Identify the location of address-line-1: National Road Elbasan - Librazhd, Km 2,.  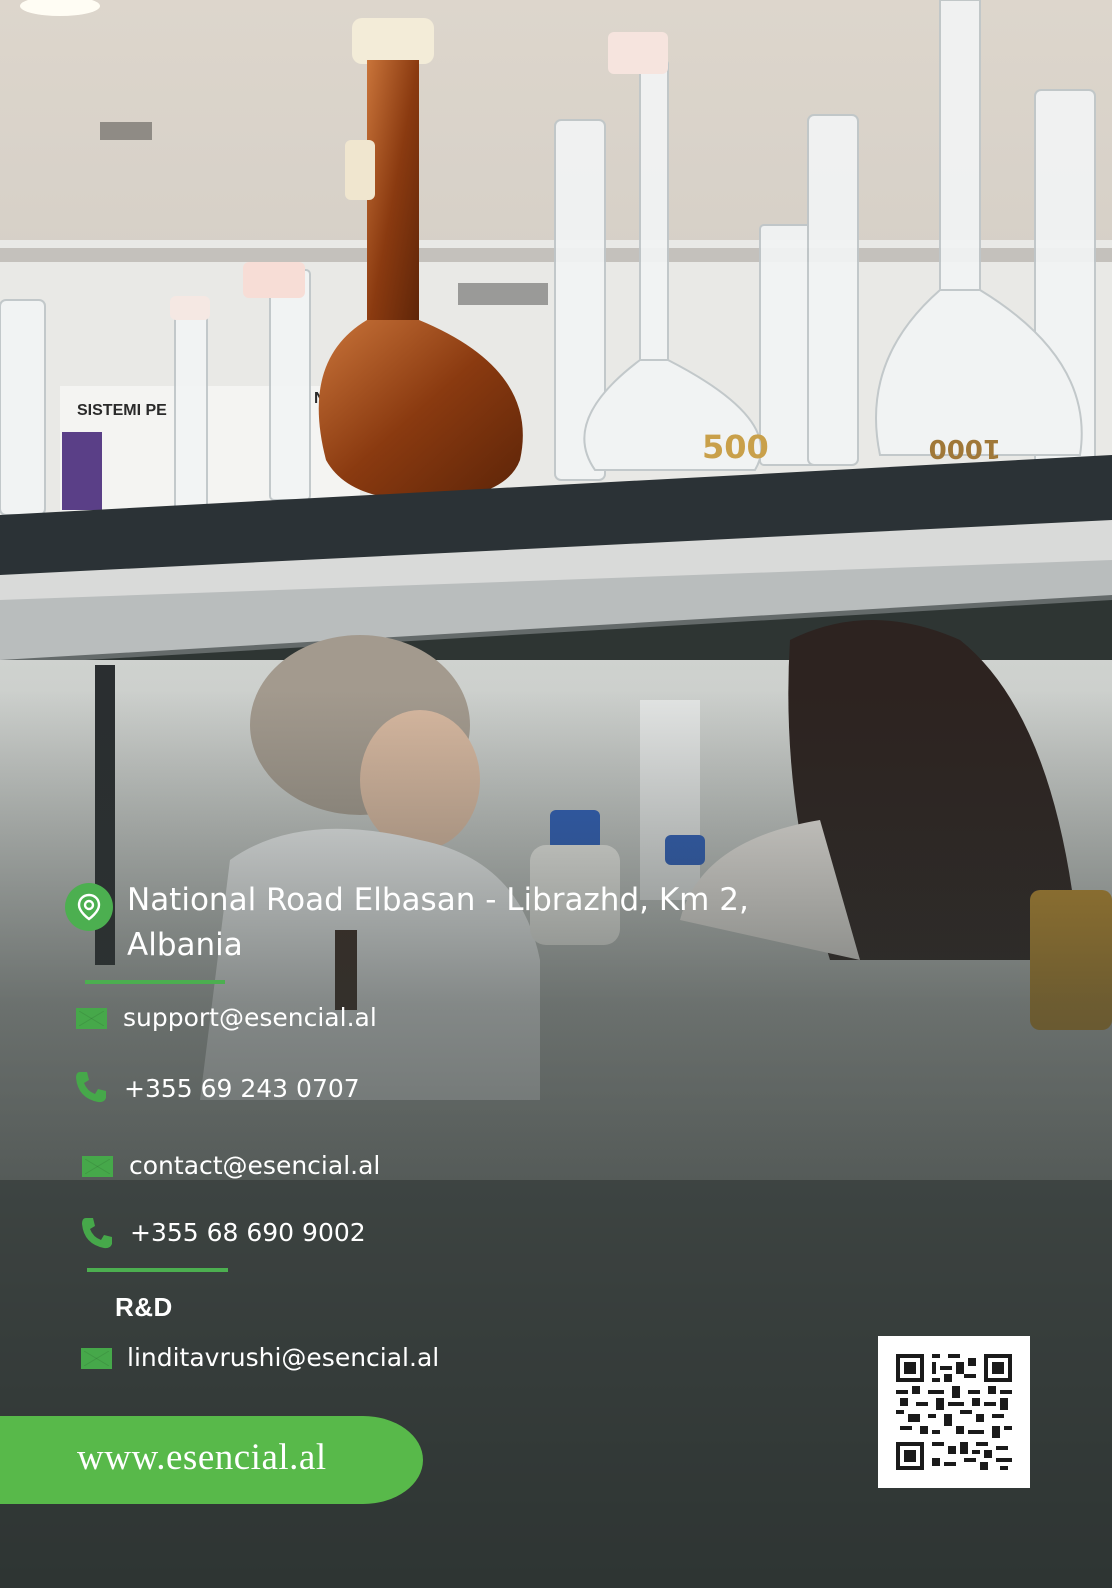
(438, 900).